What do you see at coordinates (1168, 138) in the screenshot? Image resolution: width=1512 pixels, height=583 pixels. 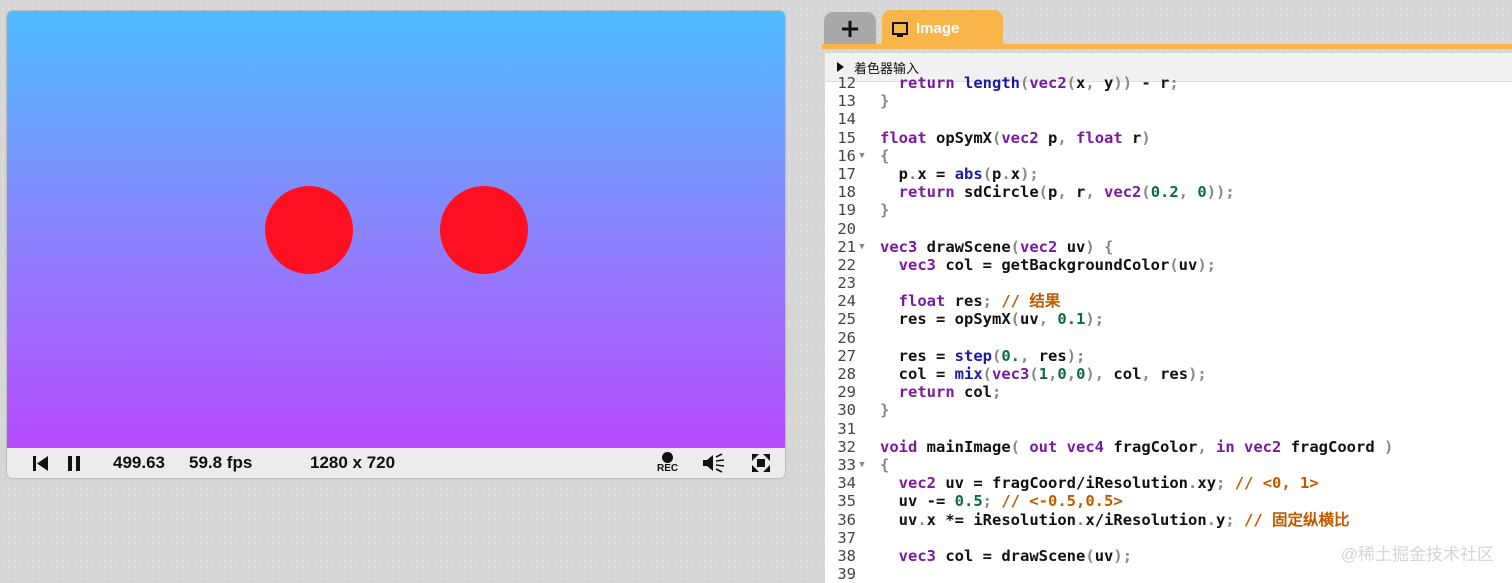 I see `code-line: 15 float opSymX(vec2 p, float r)` at bounding box center [1168, 138].